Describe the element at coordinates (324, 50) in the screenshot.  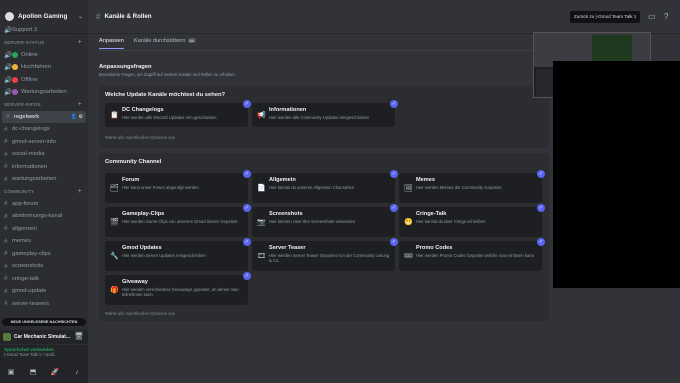
I see `tab-divider` at that location.